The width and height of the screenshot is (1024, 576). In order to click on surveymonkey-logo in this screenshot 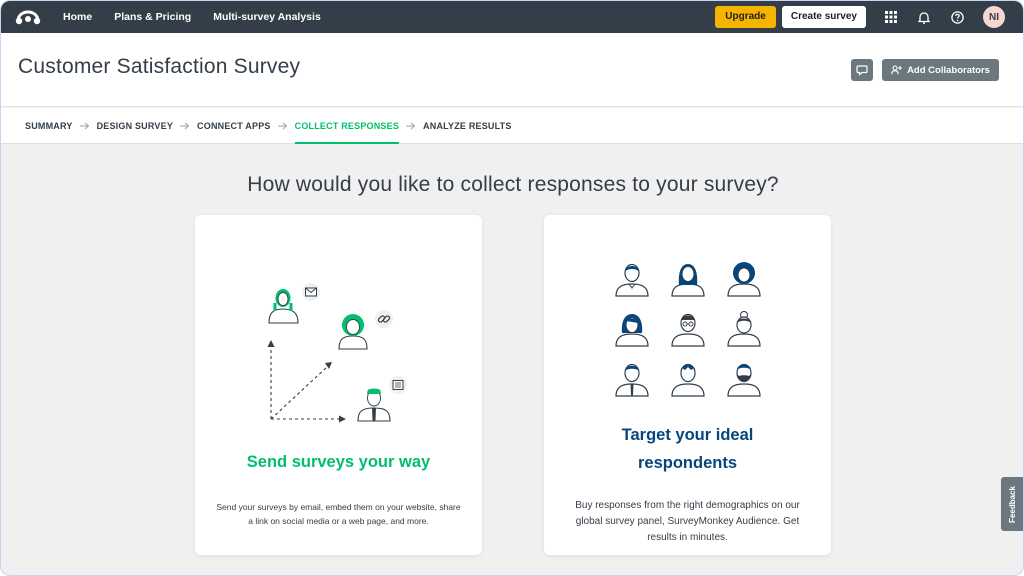, I will do `click(30, 17)`.